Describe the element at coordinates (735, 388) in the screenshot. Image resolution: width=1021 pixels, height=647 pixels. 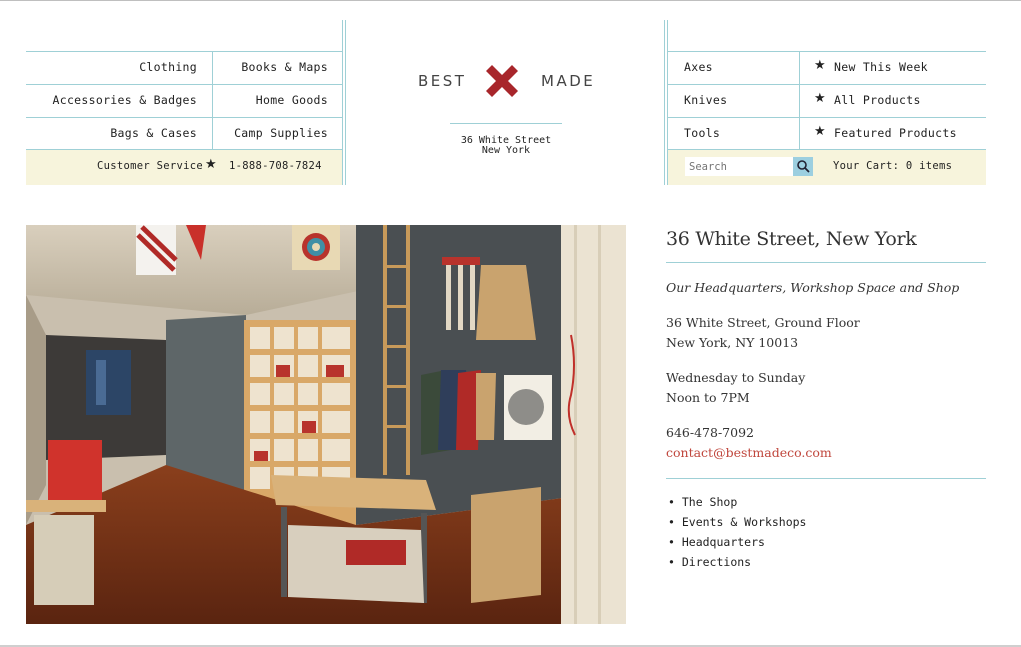
I see `hours-block: Wednesday to Sunday Noon to 7PM` at that location.